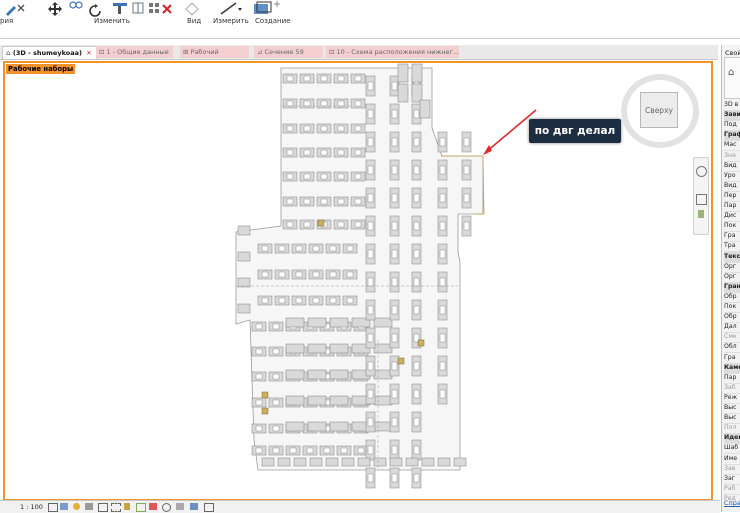  Describe the element at coordinates (141, 507) in the screenshot. I see `temporary-hide-icon` at that location.